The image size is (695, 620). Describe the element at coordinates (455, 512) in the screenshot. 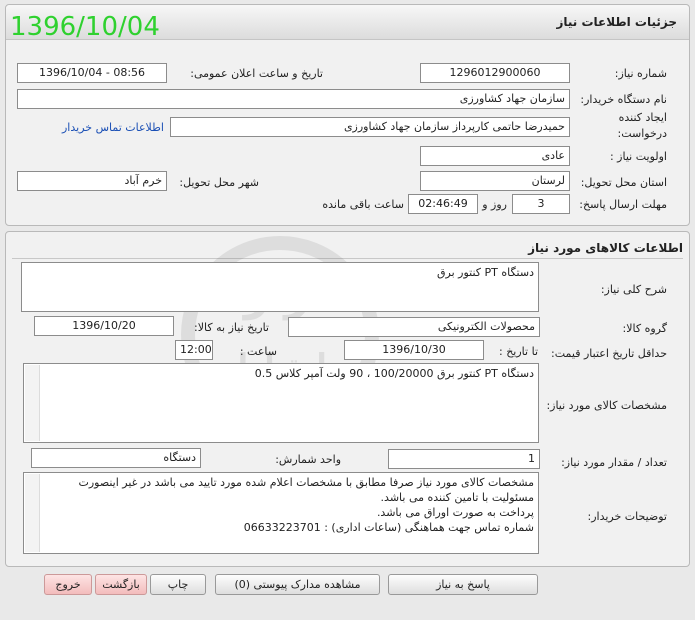

I see `notes-line: پرداخت به صورت اوراق می باشد.` at that location.